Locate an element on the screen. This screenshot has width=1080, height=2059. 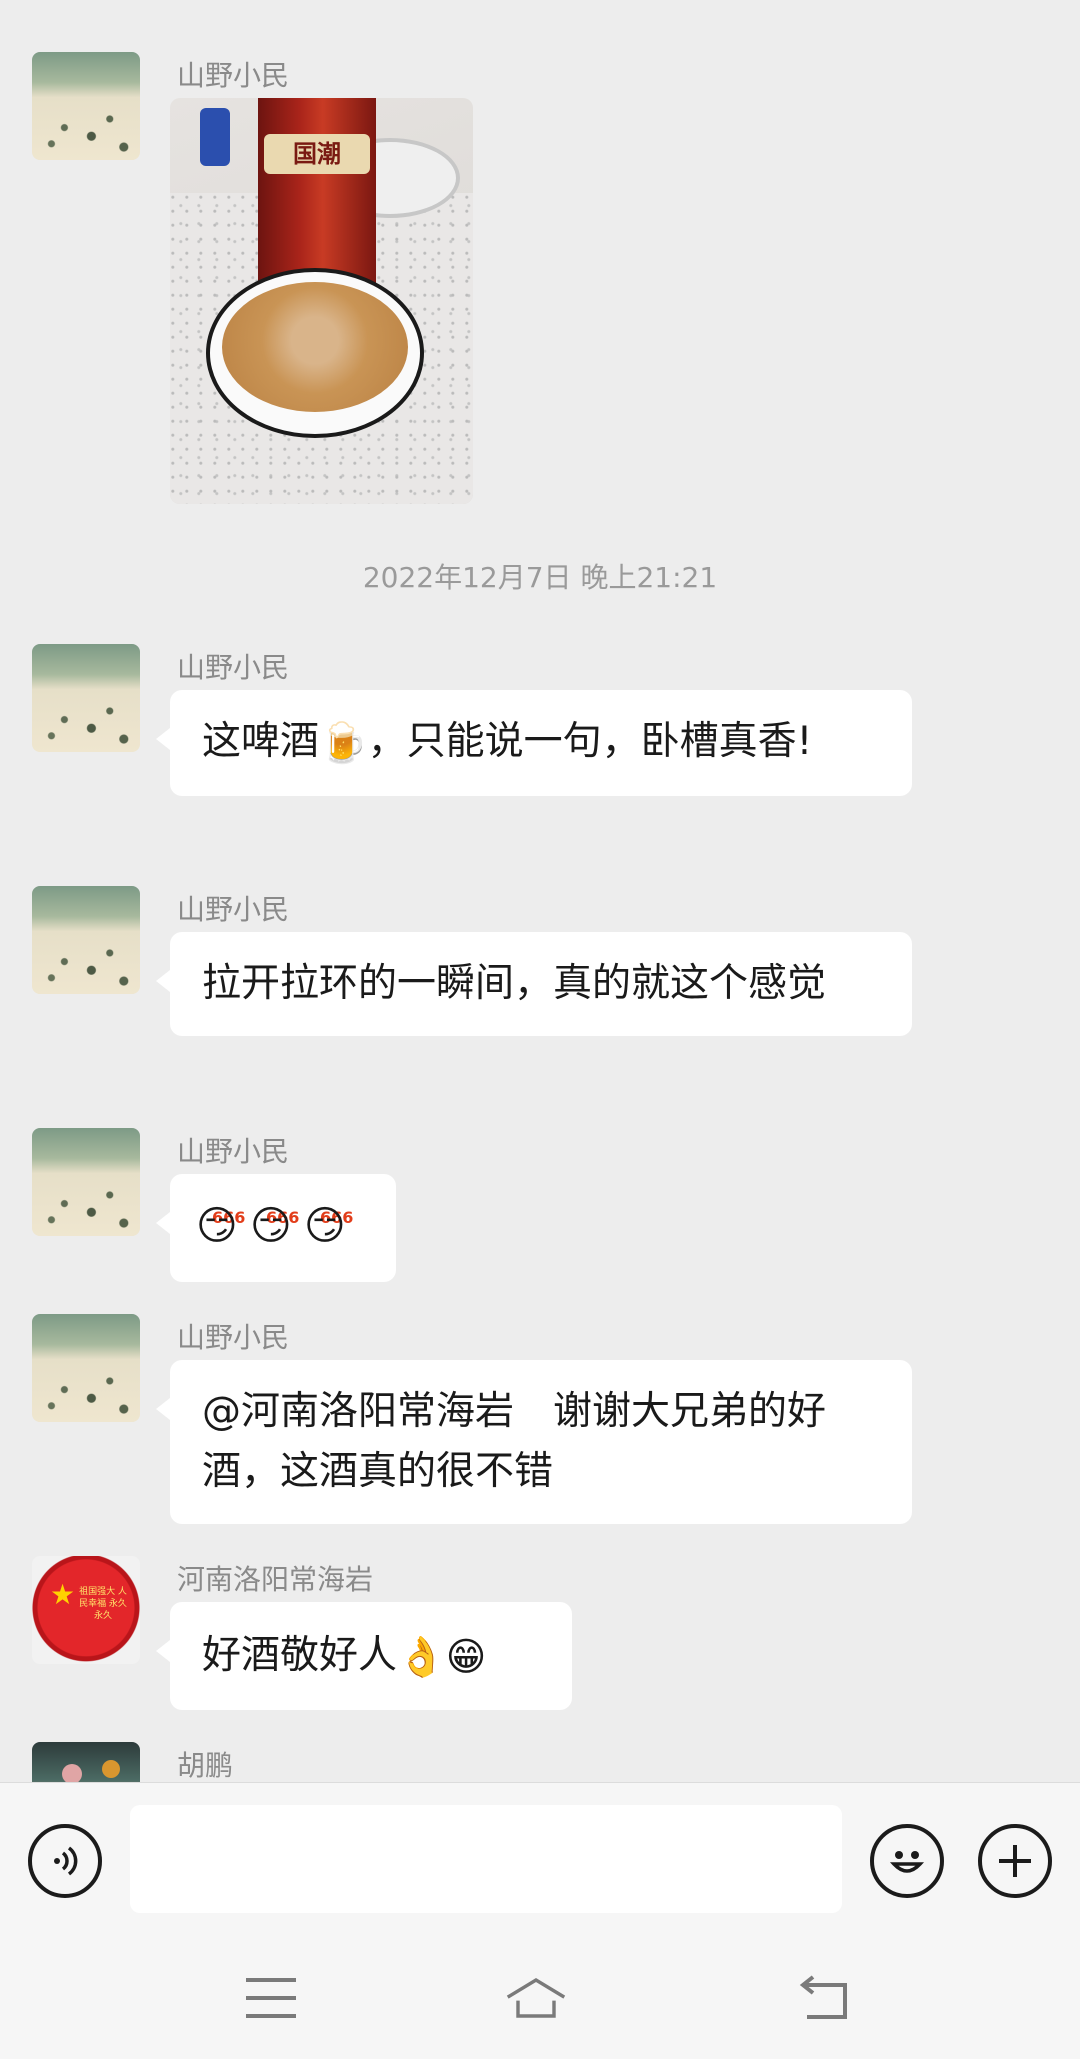
shared-photo: 国潮 is located at coordinates (321, 301).